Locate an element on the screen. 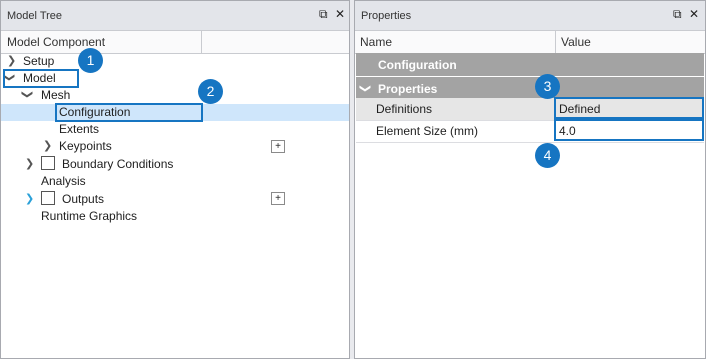 The image size is (706, 359). tree-item-label: Outputs is located at coordinates (83, 199).